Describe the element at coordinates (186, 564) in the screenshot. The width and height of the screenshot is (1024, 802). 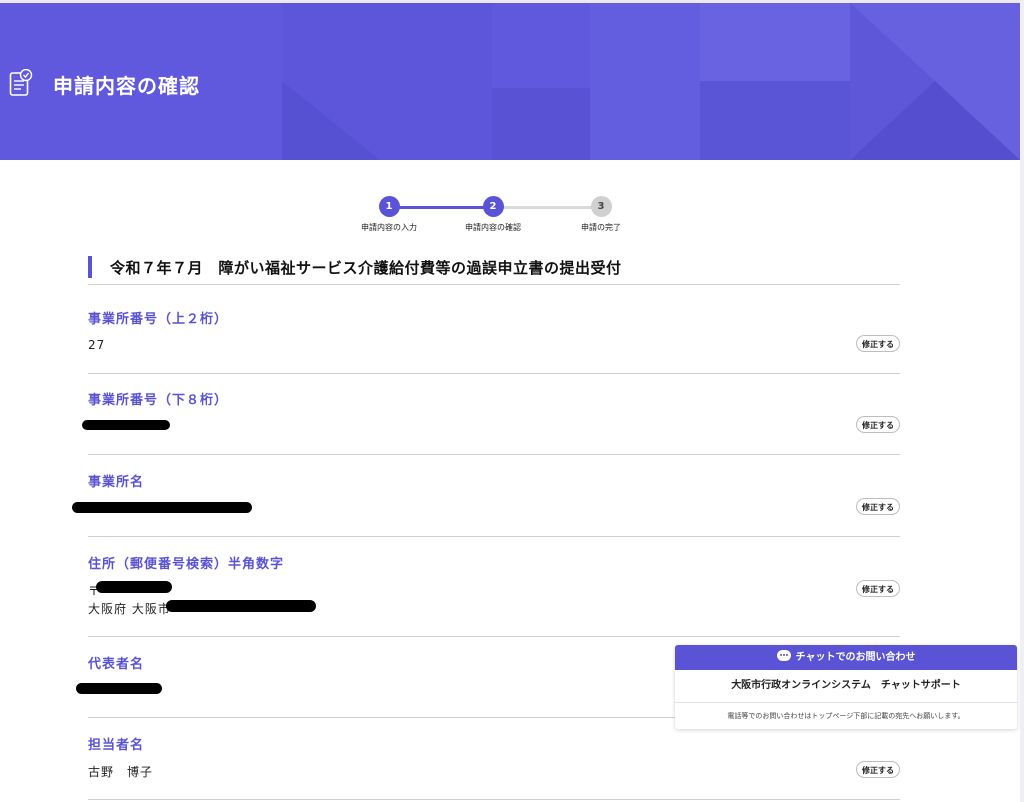
I see `field-label: 住所（郵便番号検索）半角数字` at that location.